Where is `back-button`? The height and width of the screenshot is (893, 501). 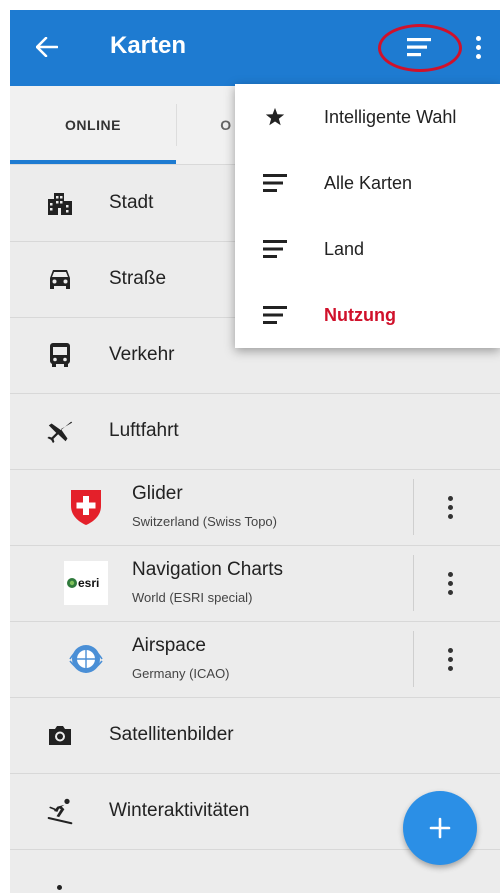 back-button is located at coordinates (47, 47).